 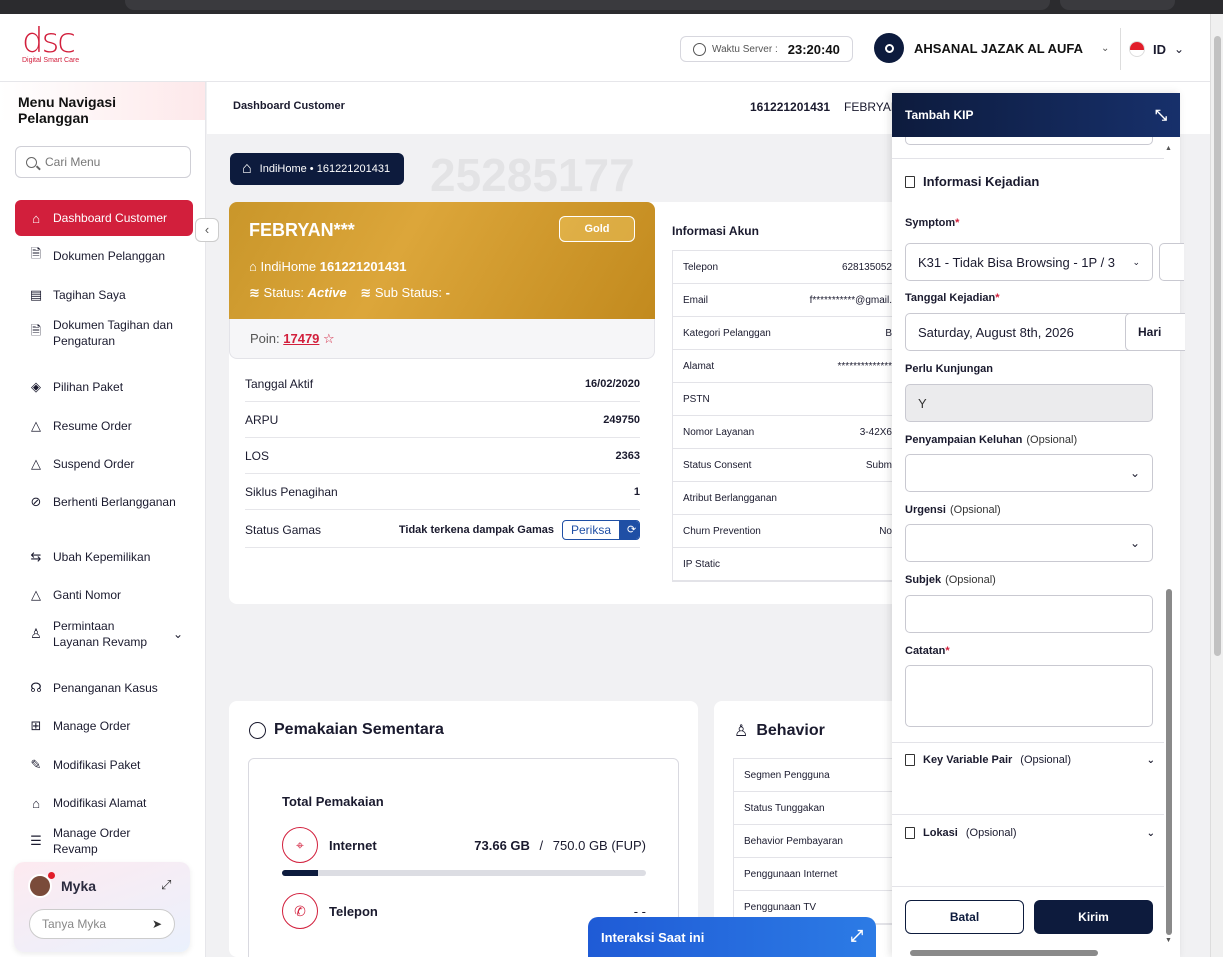 I want to click on internet-usage-row: ⌖ Internet 73.66 GB / 750.0 GB (FUP), so click(x=464, y=845).